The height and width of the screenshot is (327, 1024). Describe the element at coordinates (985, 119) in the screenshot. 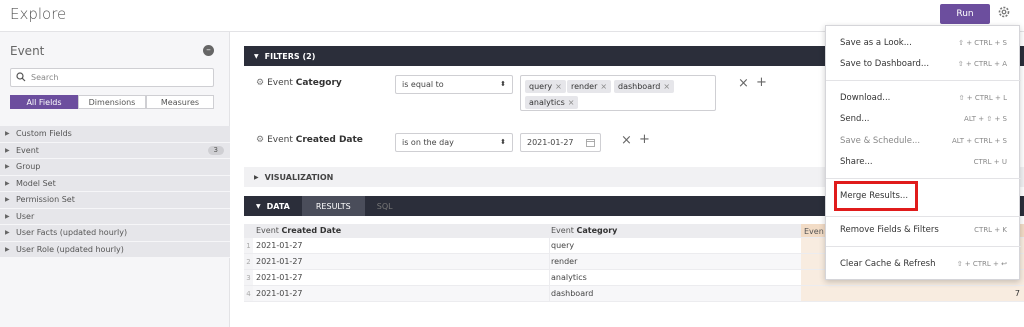

I see `menu-item-shortcut: ALT + ⇧ + S` at that location.